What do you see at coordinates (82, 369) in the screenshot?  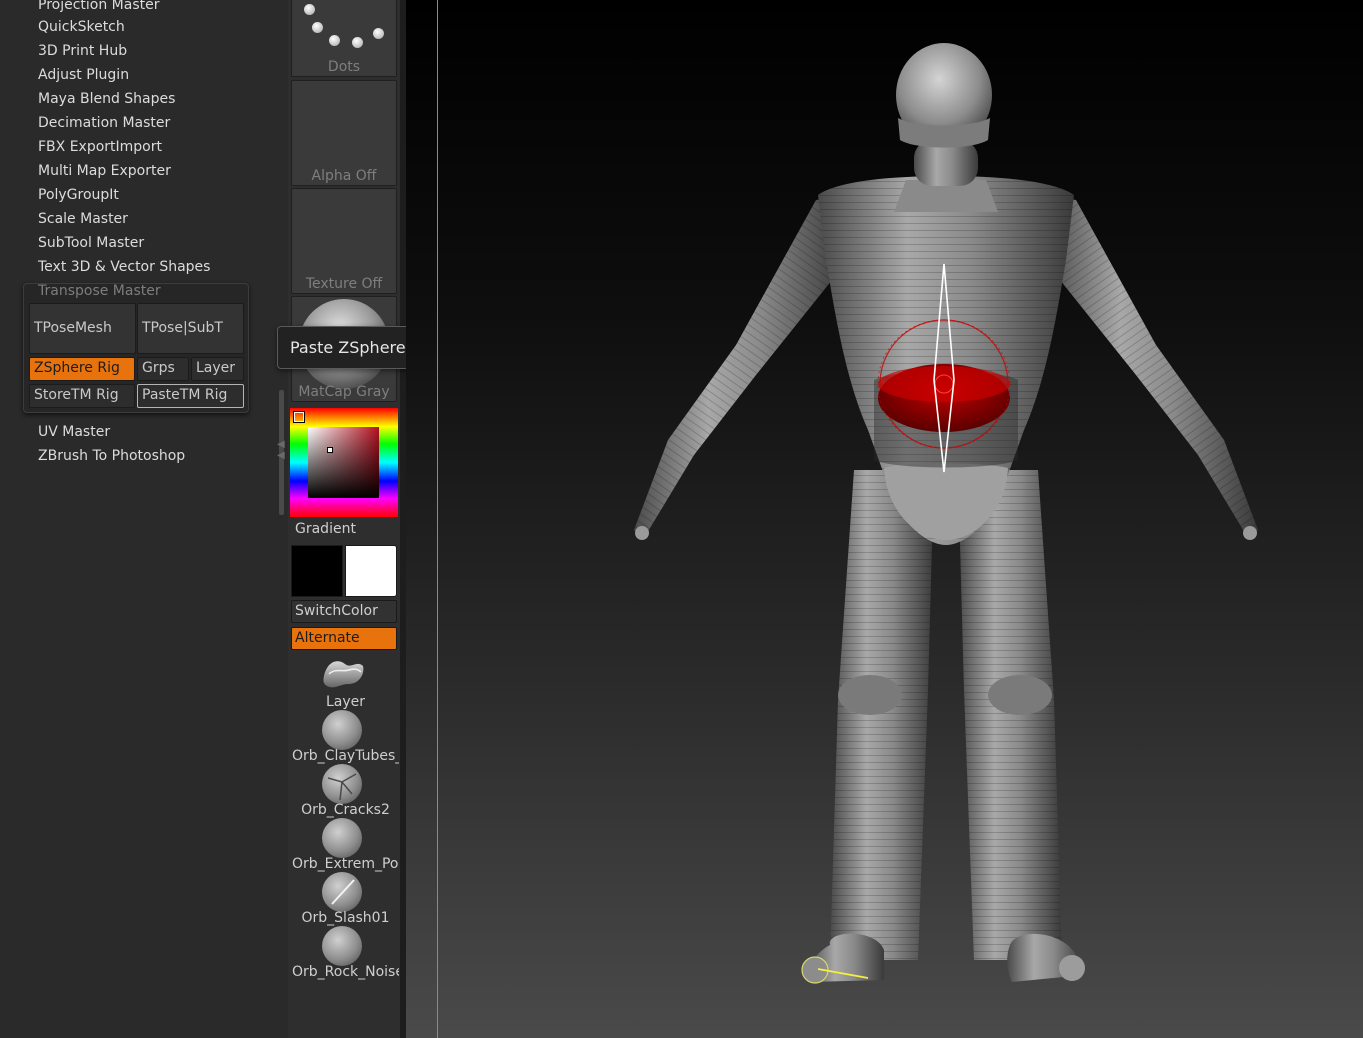 I see `zsphere-rig-toggle: ZSphere Rig` at bounding box center [82, 369].